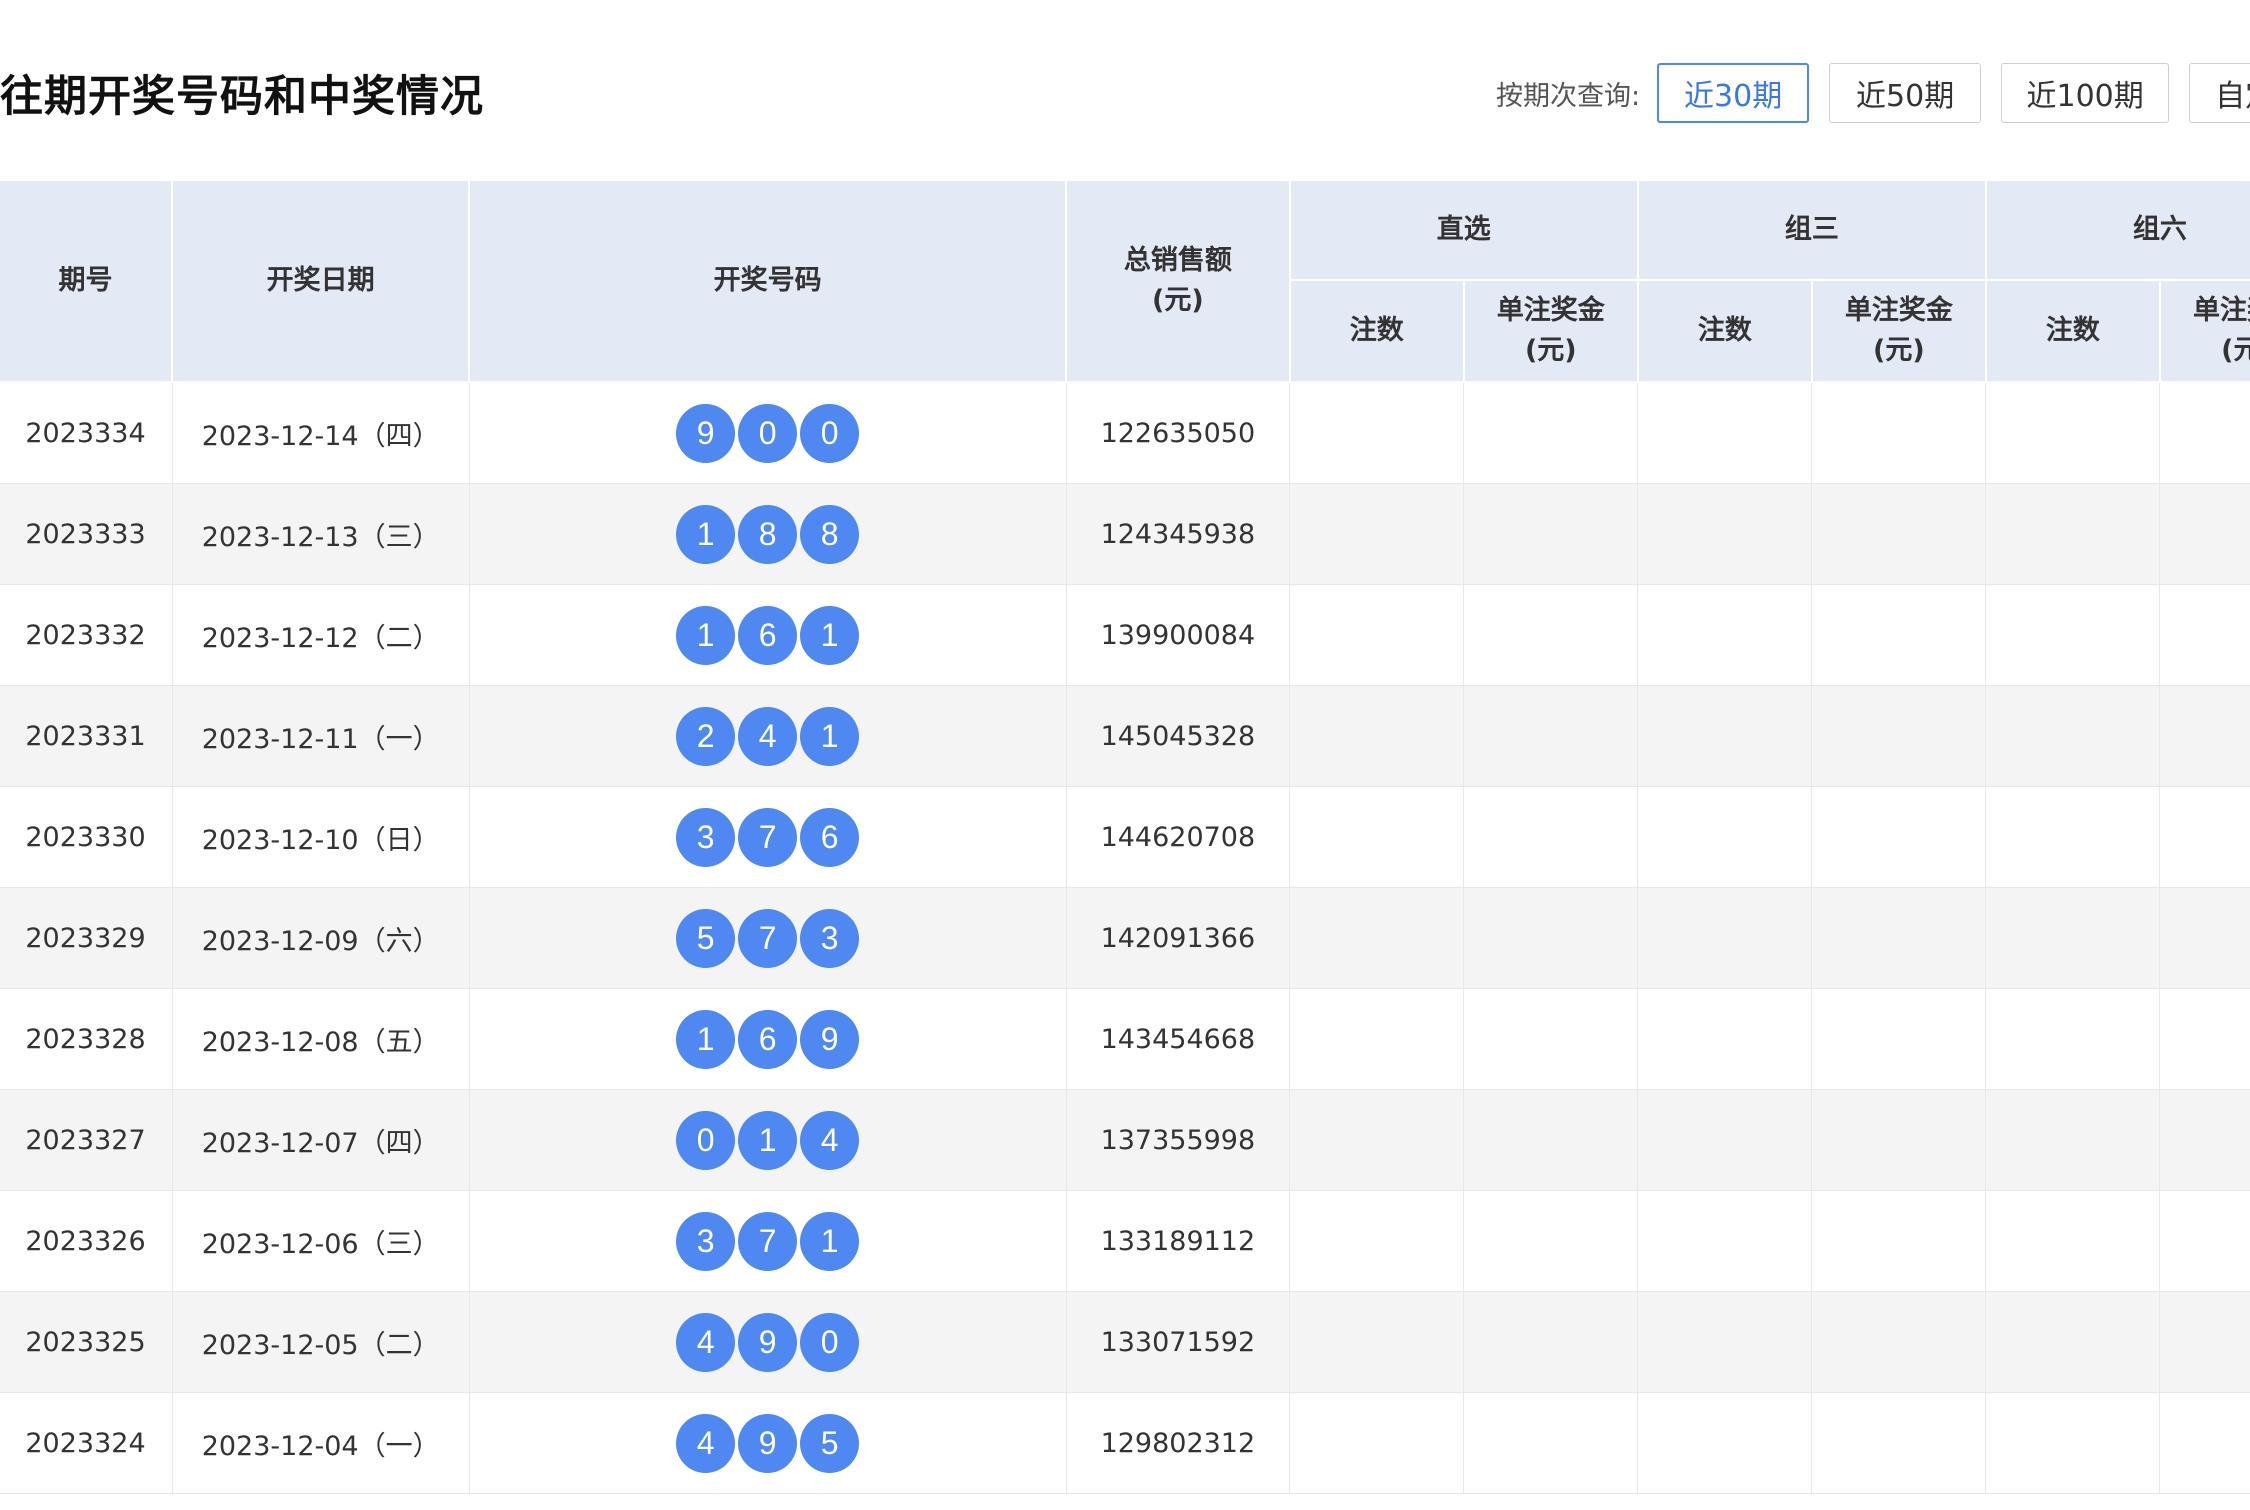 The height and width of the screenshot is (1510, 2250). Describe the element at coordinates (768, 837) in the screenshot. I see `number-ball: 7` at that location.